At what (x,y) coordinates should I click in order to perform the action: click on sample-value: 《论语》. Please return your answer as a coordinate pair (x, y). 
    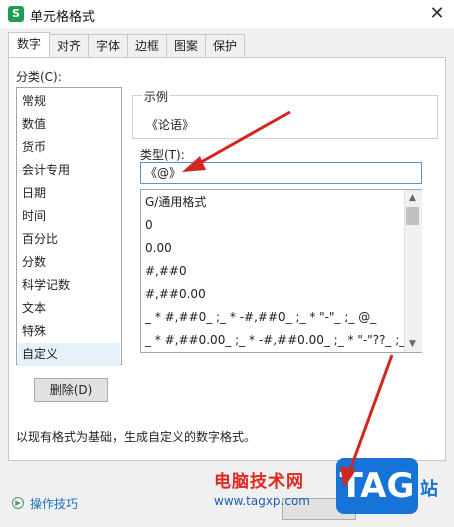
    Looking at the image, I should click on (170, 125).